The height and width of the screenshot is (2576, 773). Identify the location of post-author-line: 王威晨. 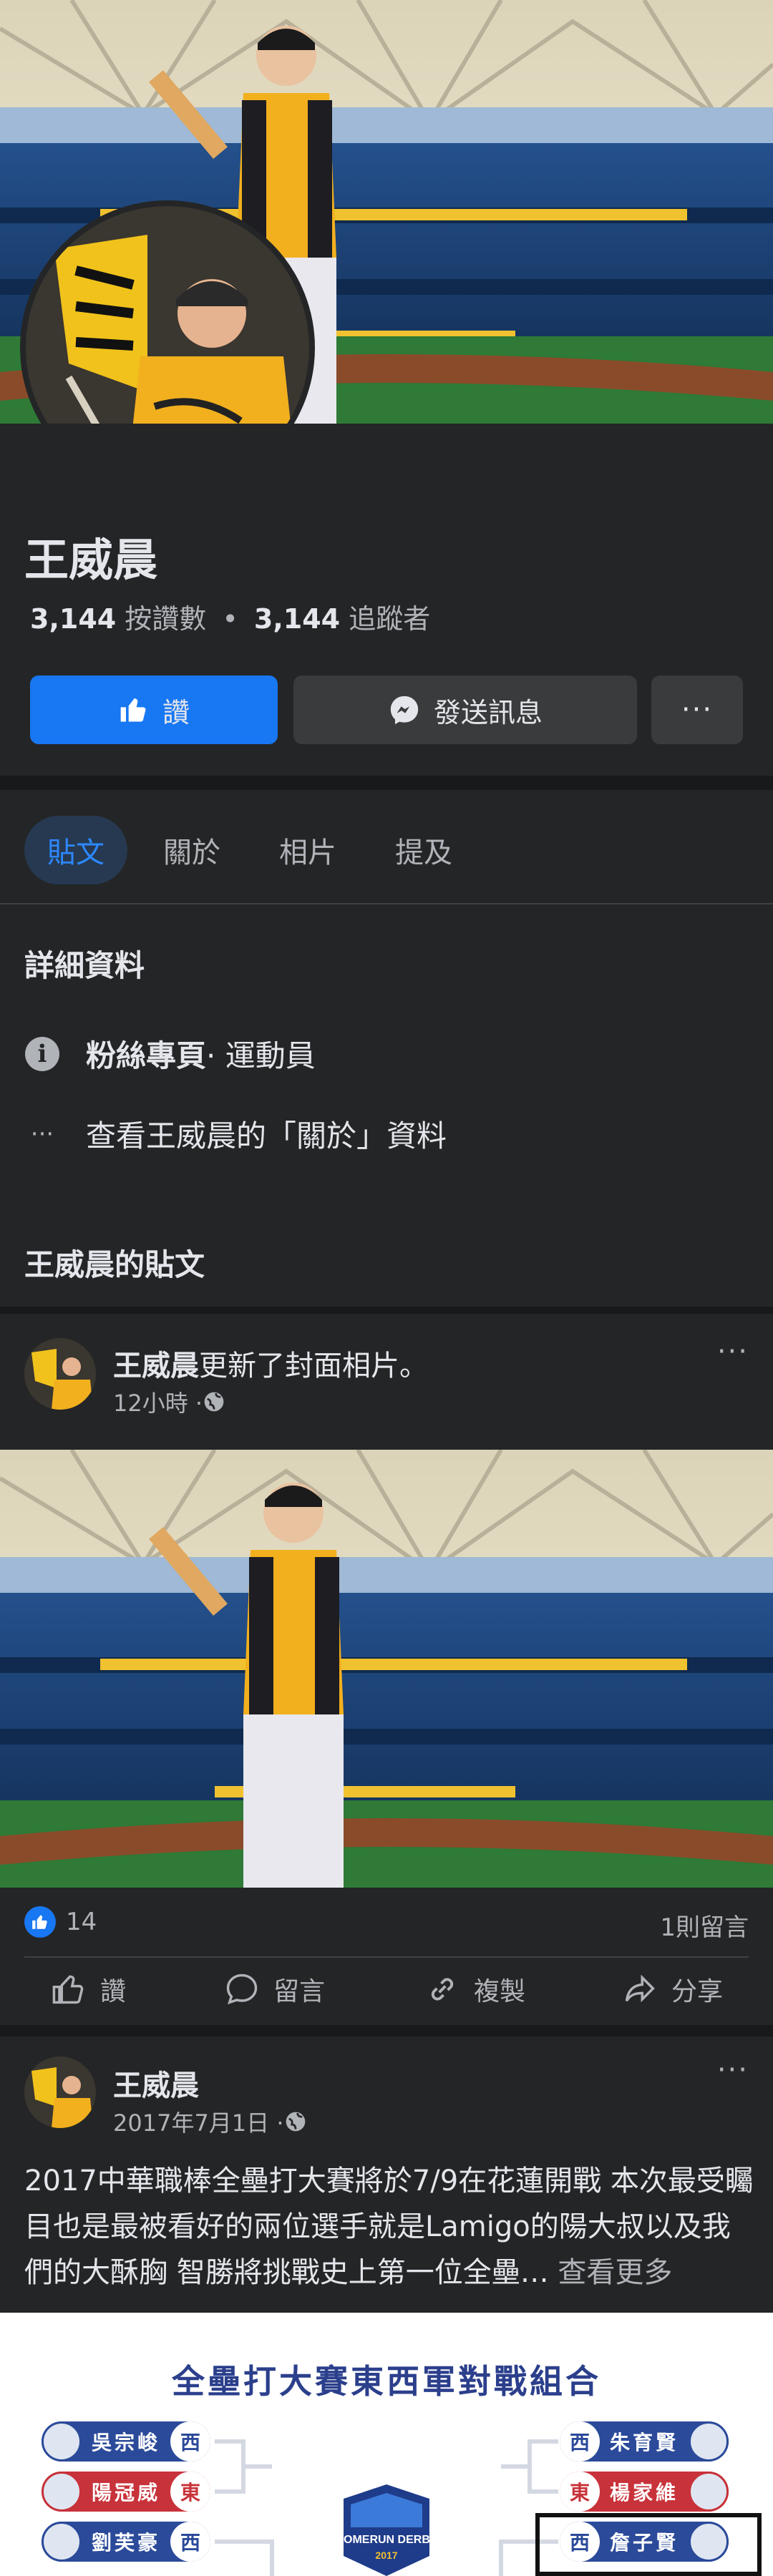
(156, 2083).